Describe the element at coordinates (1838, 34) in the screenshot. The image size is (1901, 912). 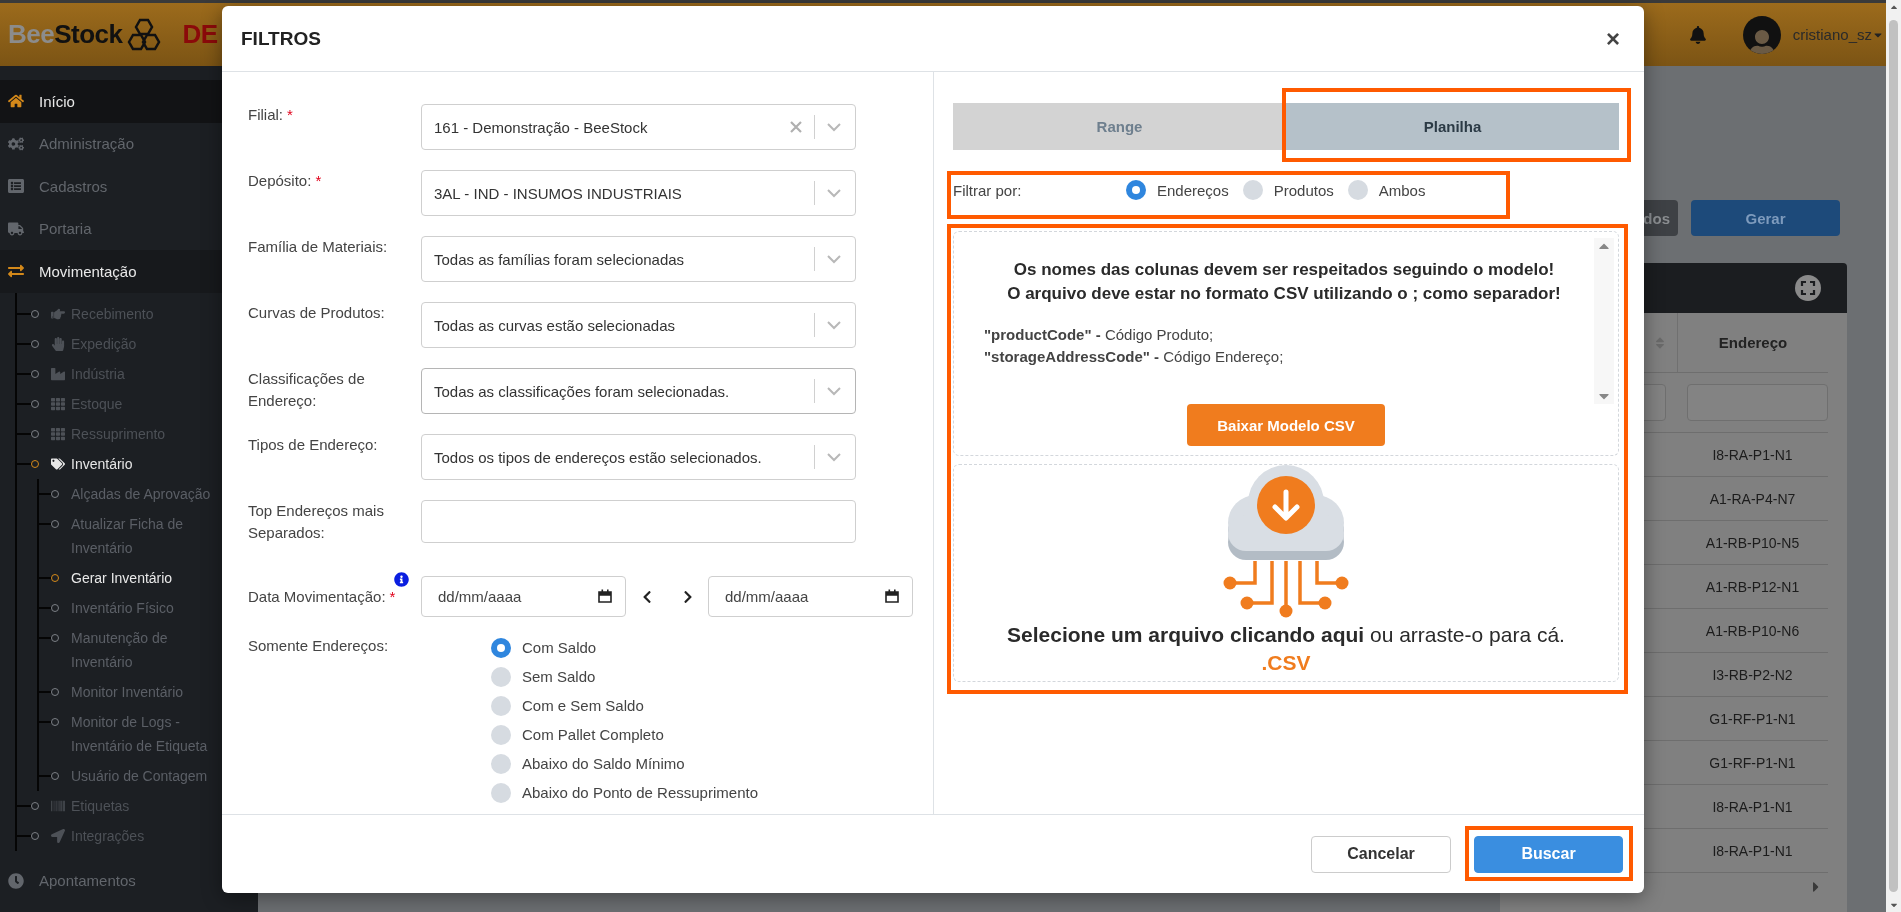
I see `user-menu: cristiano_sz` at that location.